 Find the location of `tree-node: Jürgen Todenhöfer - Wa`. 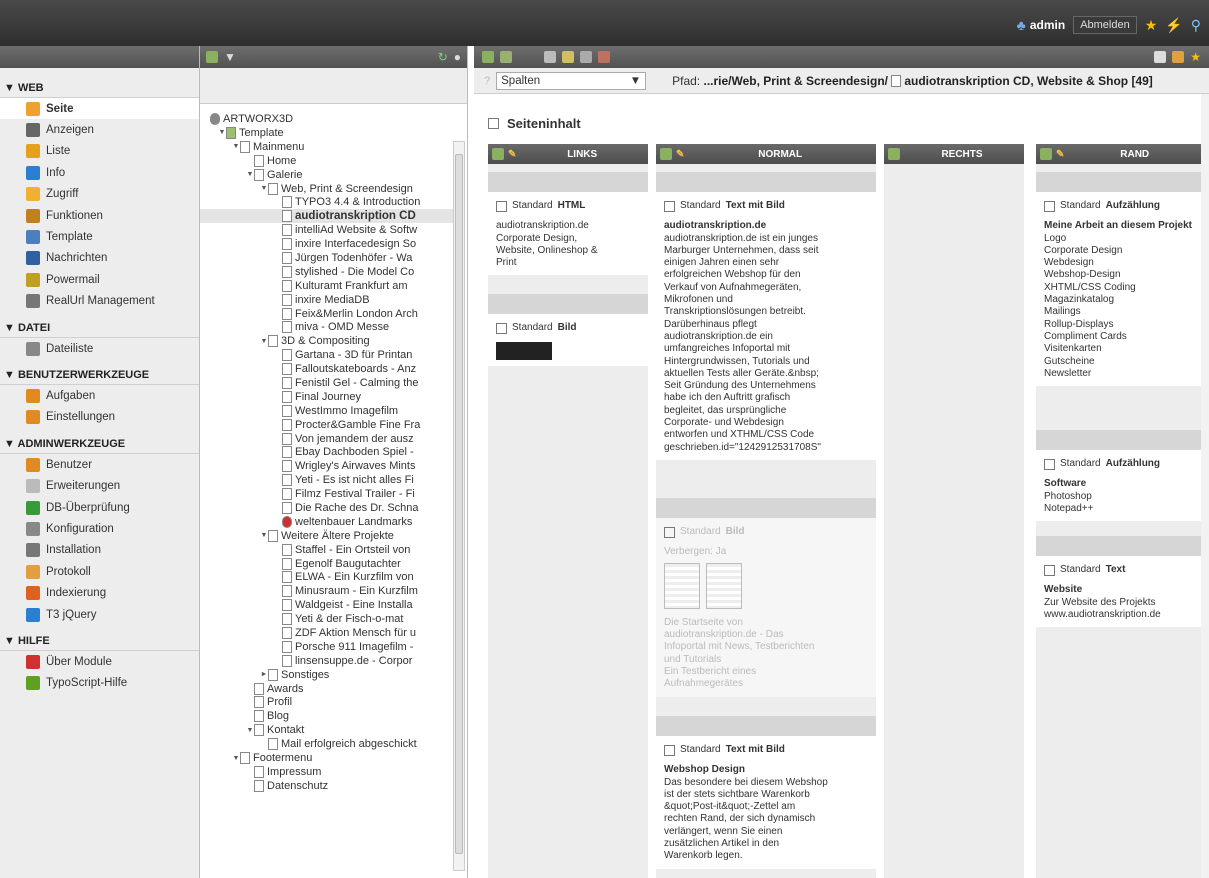

tree-node: Jürgen Todenhöfer - Wa is located at coordinates (328, 258).